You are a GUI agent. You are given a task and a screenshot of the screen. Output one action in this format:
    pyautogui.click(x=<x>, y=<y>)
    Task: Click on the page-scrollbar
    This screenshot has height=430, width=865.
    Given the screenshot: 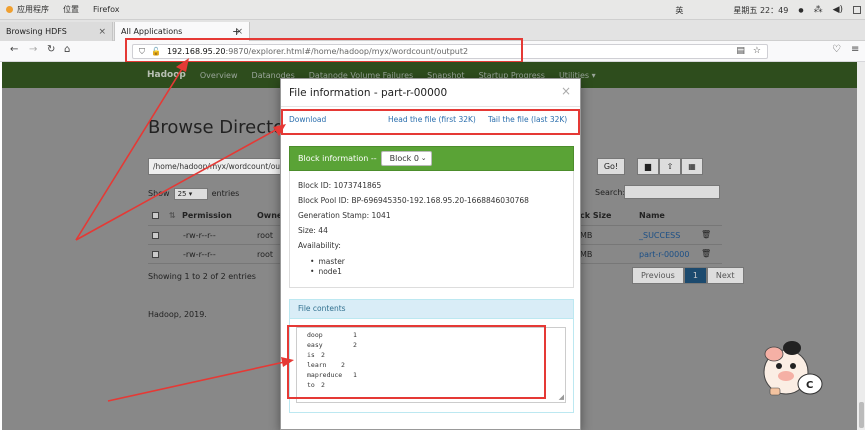 What is the action you would take?
    pyautogui.click(x=861, y=246)
    